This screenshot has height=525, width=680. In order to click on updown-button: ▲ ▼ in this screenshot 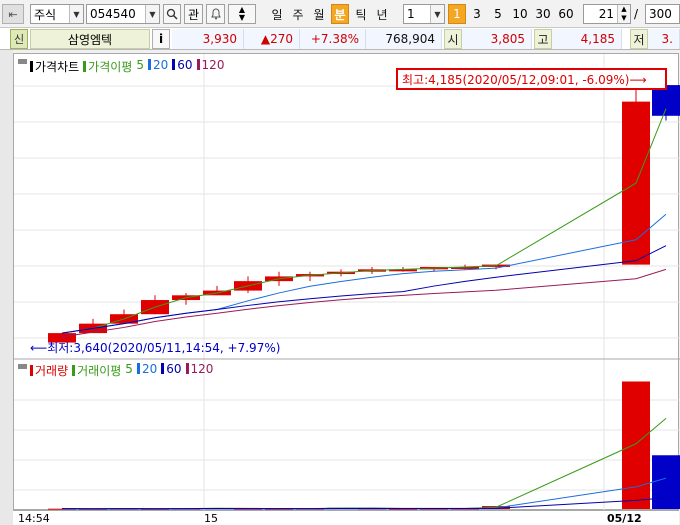, I will do `click(242, 14)`.